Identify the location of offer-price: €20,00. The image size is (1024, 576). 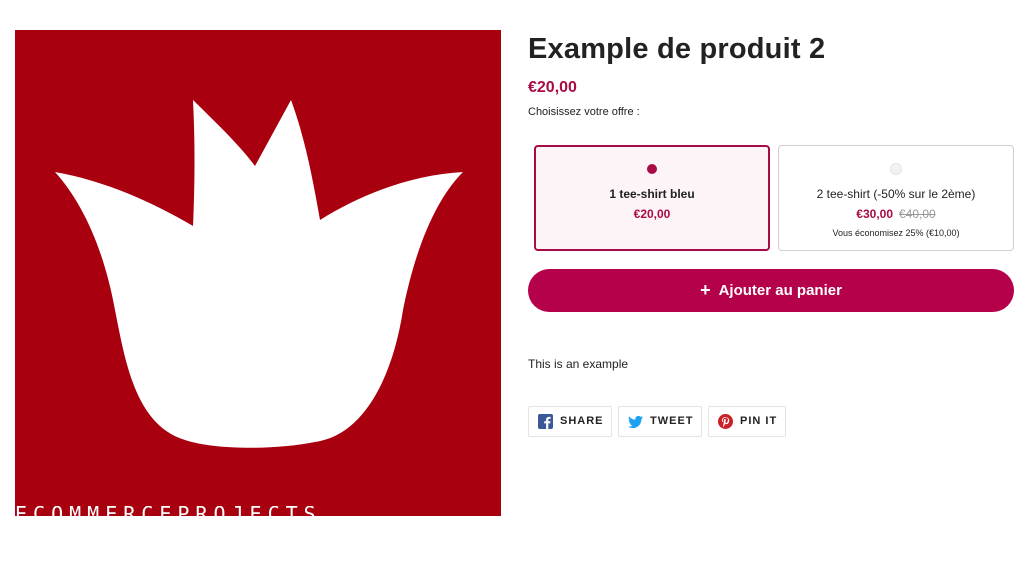
(652, 214).